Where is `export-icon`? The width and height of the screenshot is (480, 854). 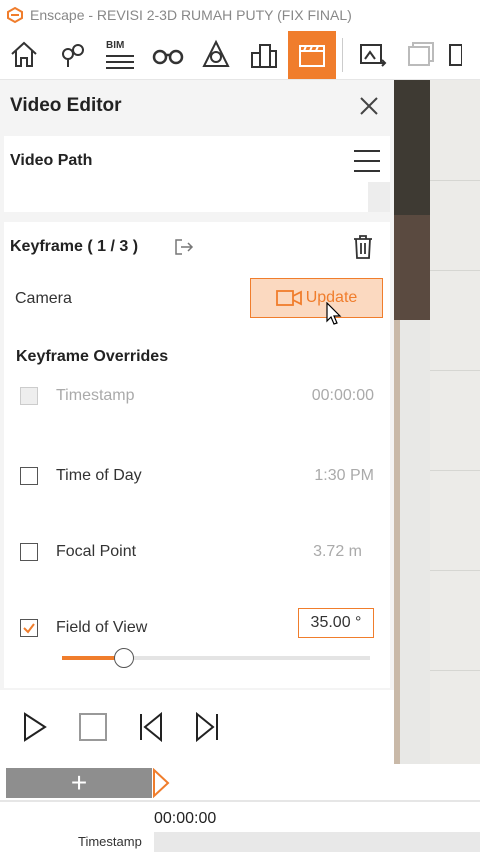 export-icon is located at coordinates (455, 54).